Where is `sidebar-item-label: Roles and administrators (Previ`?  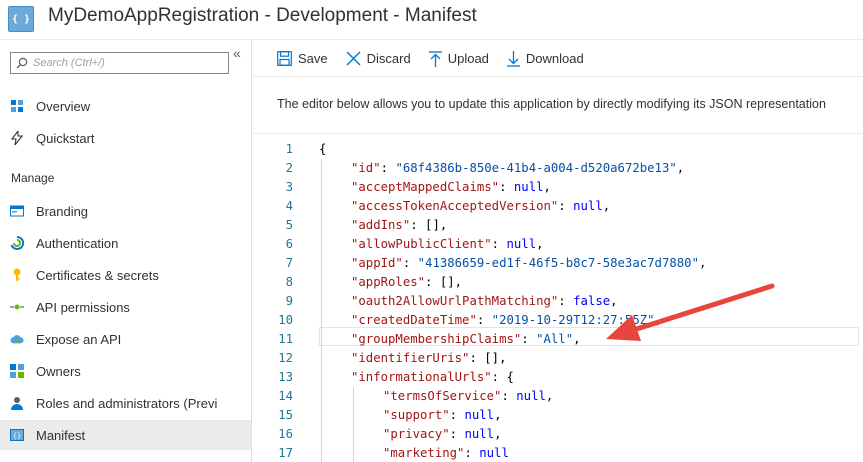 sidebar-item-label: Roles and administrators (Previ is located at coordinates (127, 403).